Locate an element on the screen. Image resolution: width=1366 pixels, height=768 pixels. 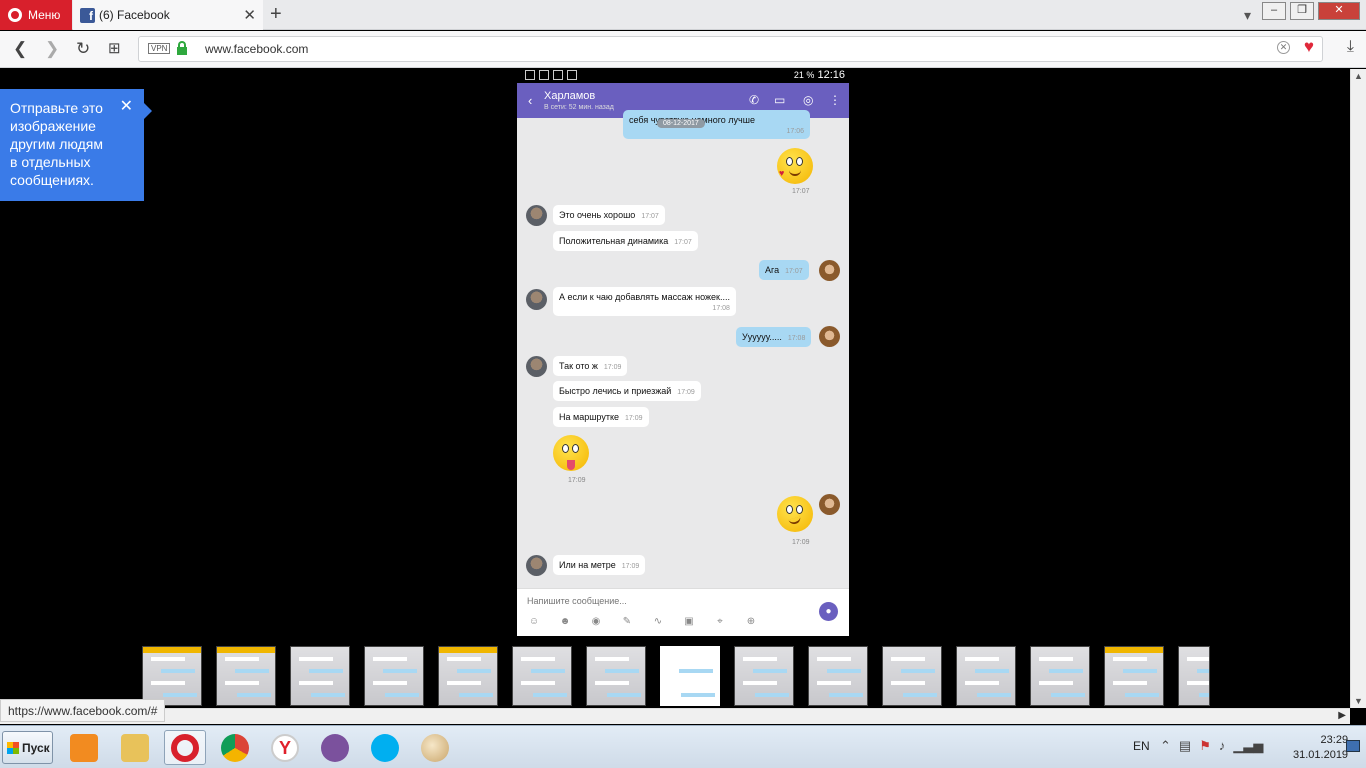
media-player-icon is located at coordinates (84, 747).